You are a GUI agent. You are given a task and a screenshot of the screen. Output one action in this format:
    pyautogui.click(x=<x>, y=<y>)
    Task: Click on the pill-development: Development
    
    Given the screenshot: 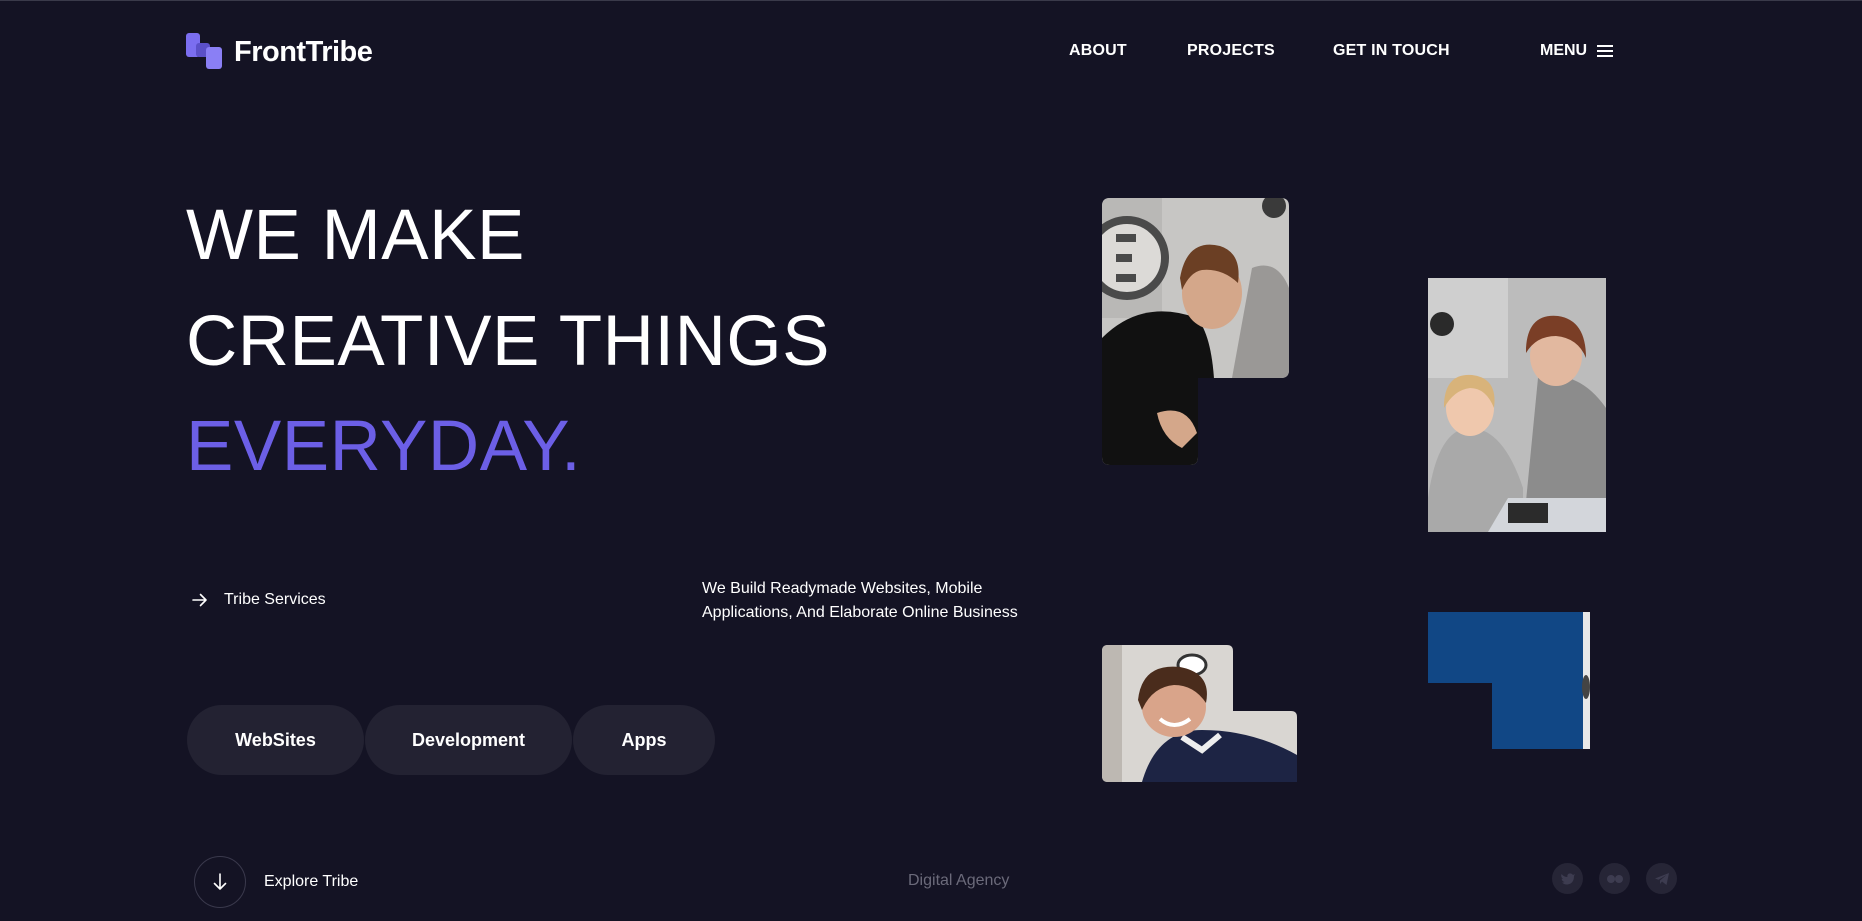 What is the action you would take?
    pyautogui.click(x=468, y=740)
    